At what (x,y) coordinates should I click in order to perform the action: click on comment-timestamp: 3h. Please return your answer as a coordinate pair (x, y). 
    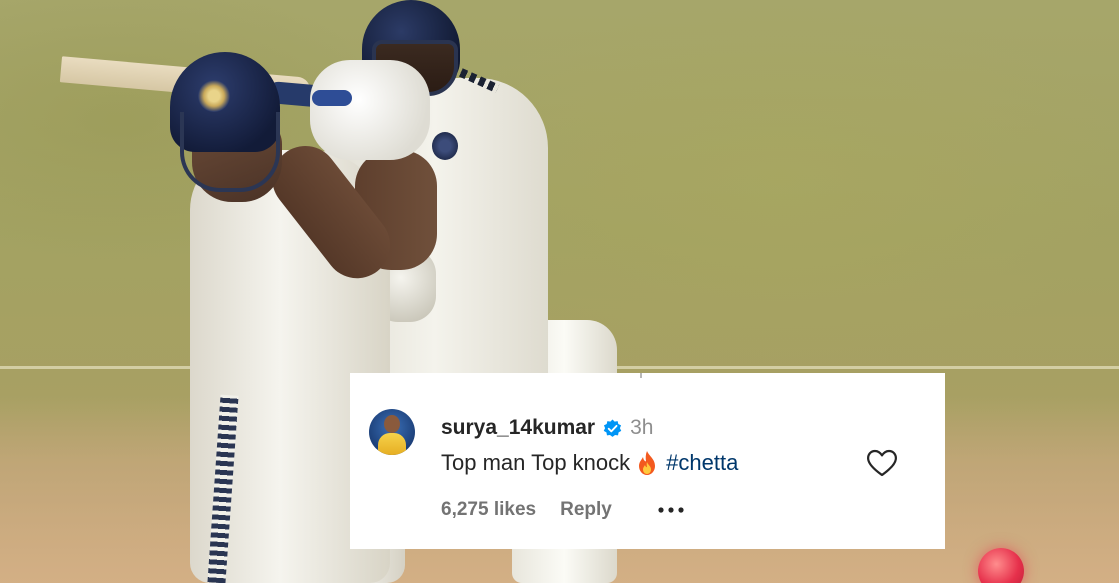
    Looking at the image, I should click on (642, 427).